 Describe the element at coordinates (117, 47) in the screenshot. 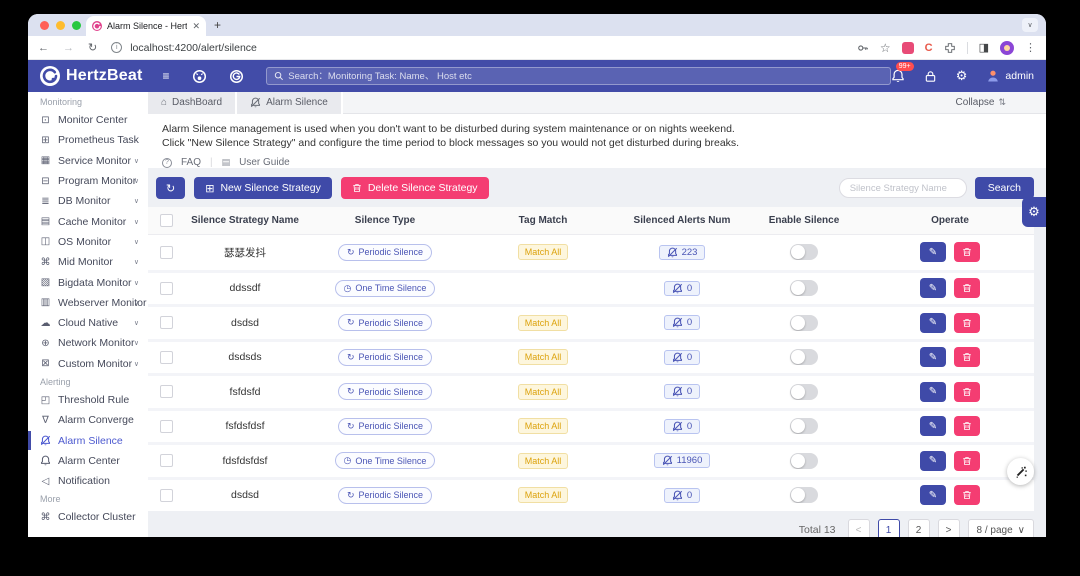

I see `site-info-icon: i` at that location.